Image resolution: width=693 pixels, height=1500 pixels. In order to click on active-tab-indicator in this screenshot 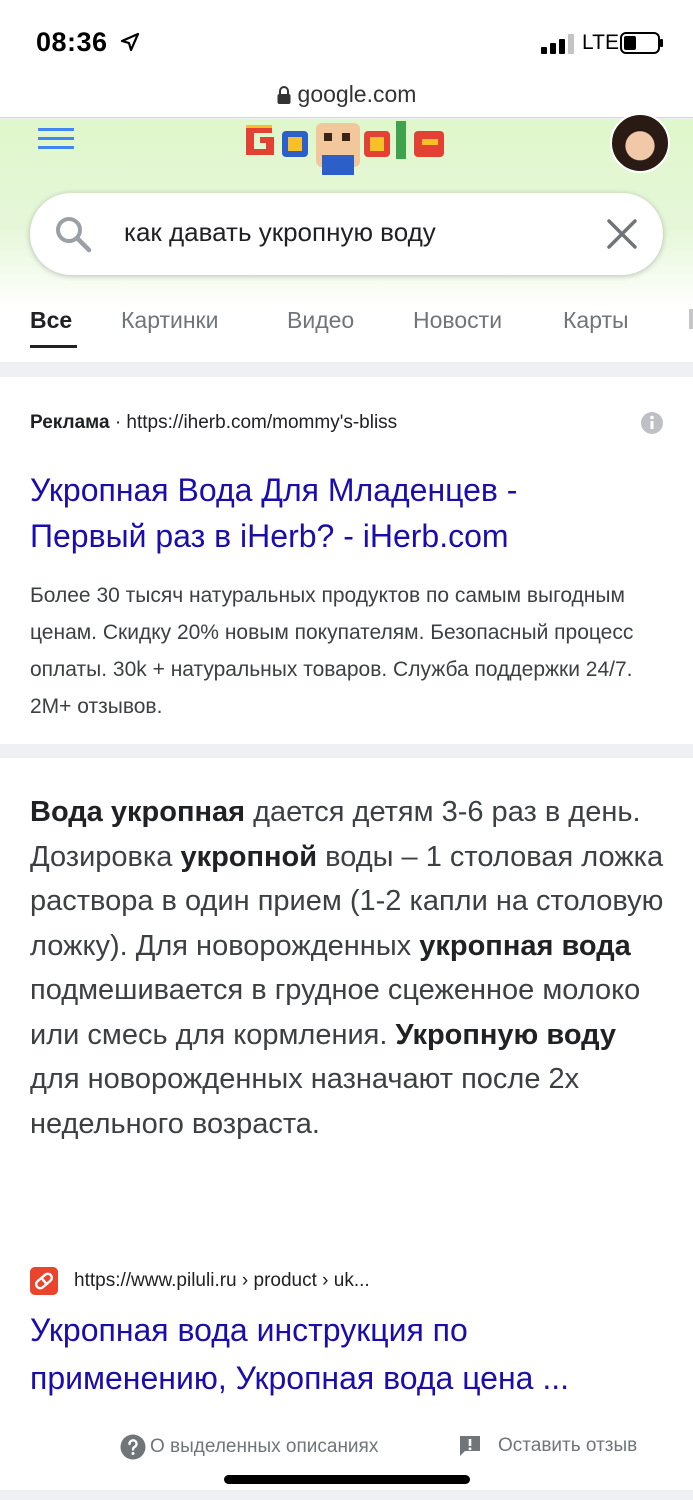, I will do `click(53, 346)`.